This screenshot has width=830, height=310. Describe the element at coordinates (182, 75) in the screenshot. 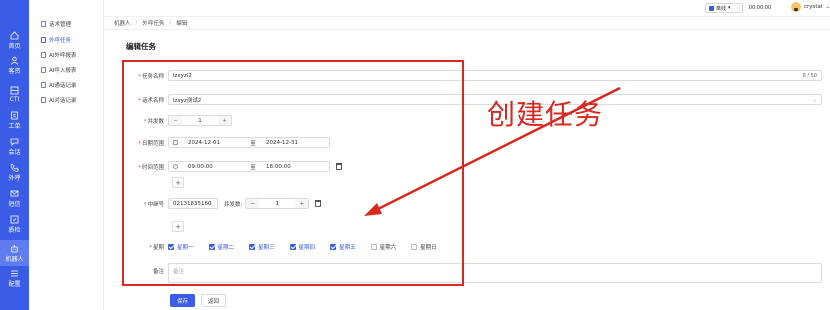

I see `task-name-value: lzxyzl2` at that location.